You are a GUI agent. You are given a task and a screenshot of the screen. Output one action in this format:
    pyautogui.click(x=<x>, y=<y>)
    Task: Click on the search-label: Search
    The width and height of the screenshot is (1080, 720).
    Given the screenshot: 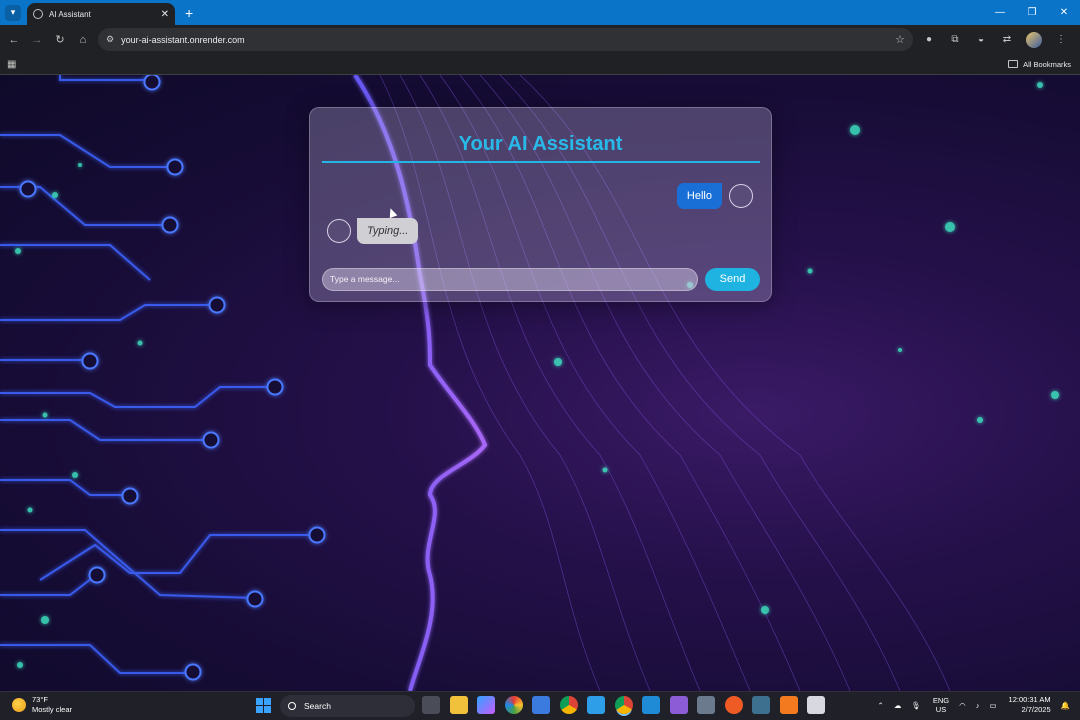 What is the action you would take?
    pyautogui.click(x=317, y=706)
    